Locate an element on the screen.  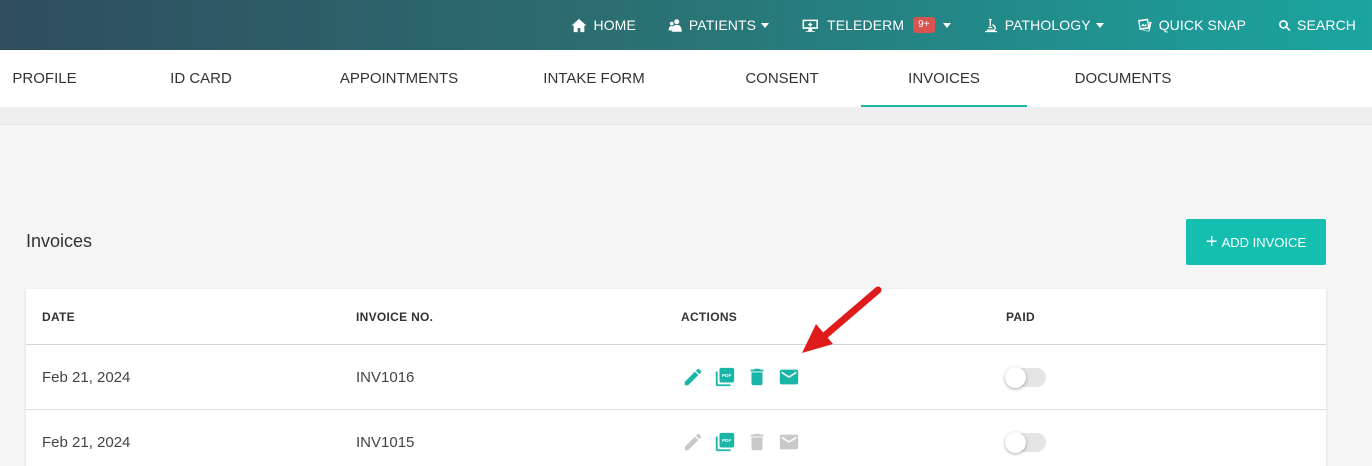
patients-icon is located at coordinates (675, 25).